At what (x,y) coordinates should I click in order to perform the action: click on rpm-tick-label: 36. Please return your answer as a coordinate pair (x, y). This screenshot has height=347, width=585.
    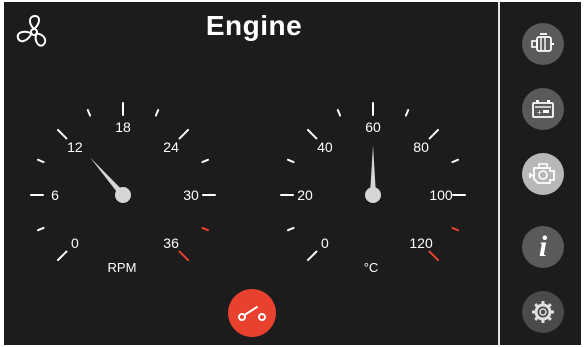
    Looking at the image, I should click on (171, 243).